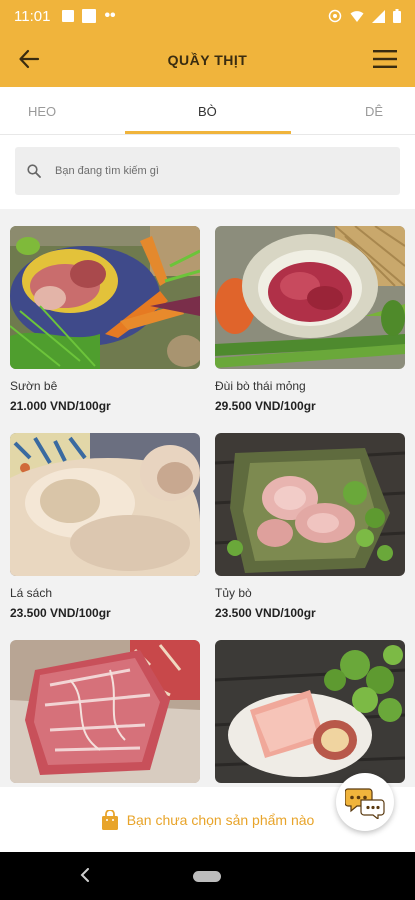 The height and width of the screenshot is (900, 415). What do you see at coordinates (310, 504) in the screenshot?
I see `product-image-tuy-bo` at bounding box center [310, 504].